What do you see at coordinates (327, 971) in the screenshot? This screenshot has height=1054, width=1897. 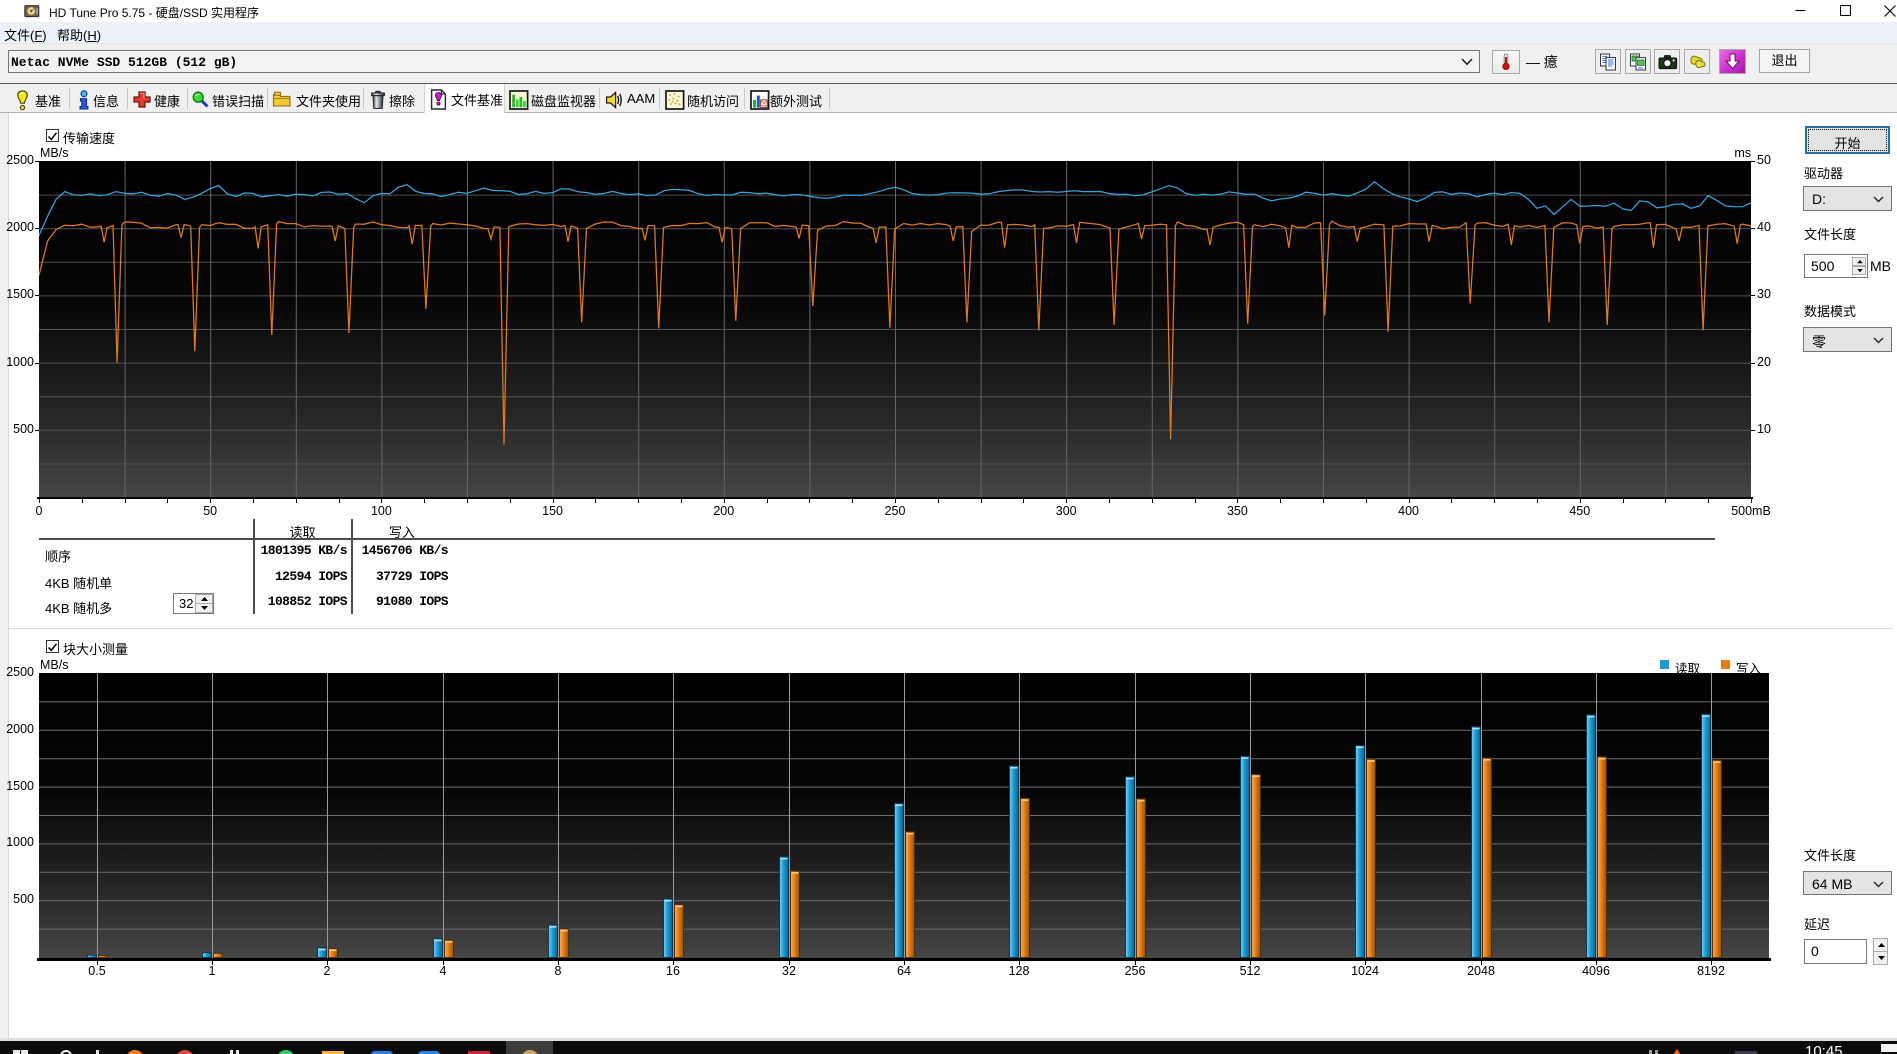 I see `axis-label: 2` at bounding box center [327, 971].